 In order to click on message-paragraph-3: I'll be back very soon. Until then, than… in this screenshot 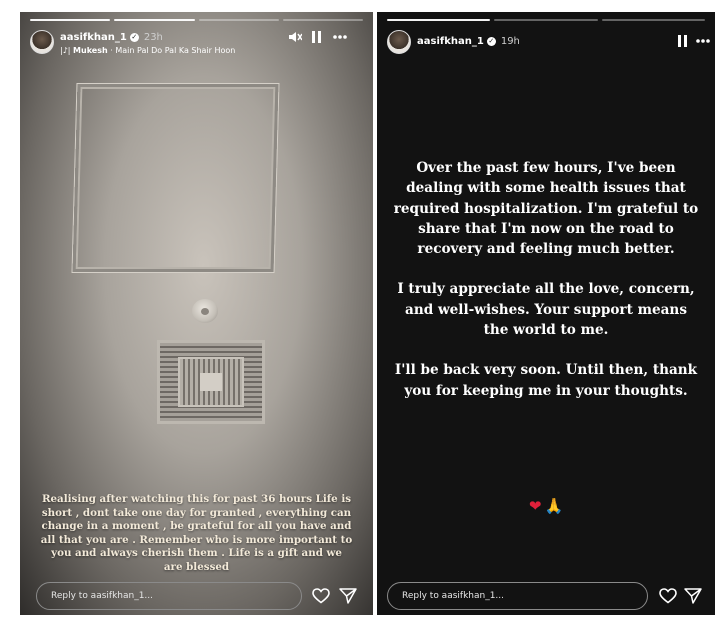, I will do `click(546, 380)`.